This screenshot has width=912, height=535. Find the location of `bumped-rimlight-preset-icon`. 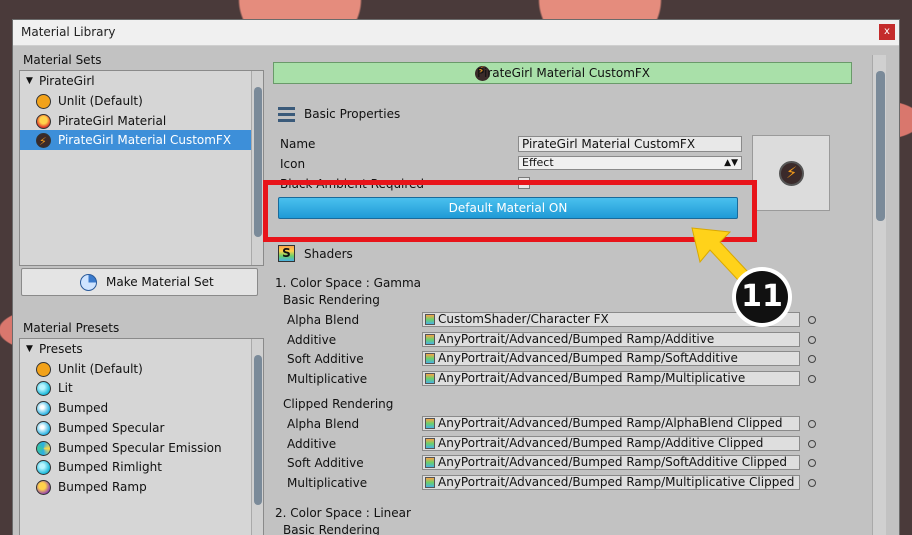

bumped-rimlight-preset-icon is located at coordinates (43, 467).